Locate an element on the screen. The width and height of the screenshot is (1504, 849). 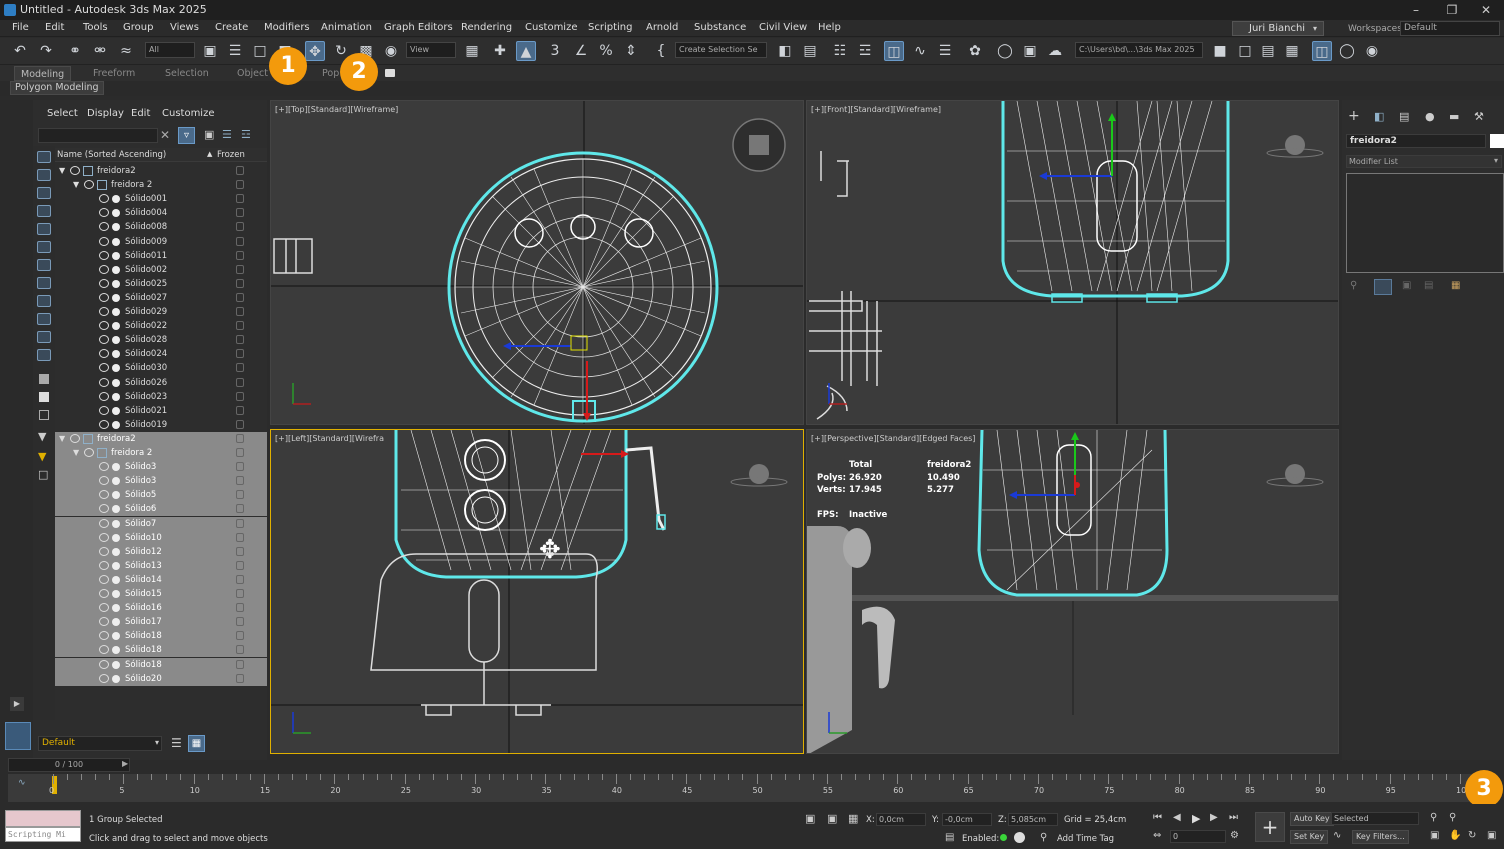
scene-row: Sólido10 is located at coordinates (161, 537).